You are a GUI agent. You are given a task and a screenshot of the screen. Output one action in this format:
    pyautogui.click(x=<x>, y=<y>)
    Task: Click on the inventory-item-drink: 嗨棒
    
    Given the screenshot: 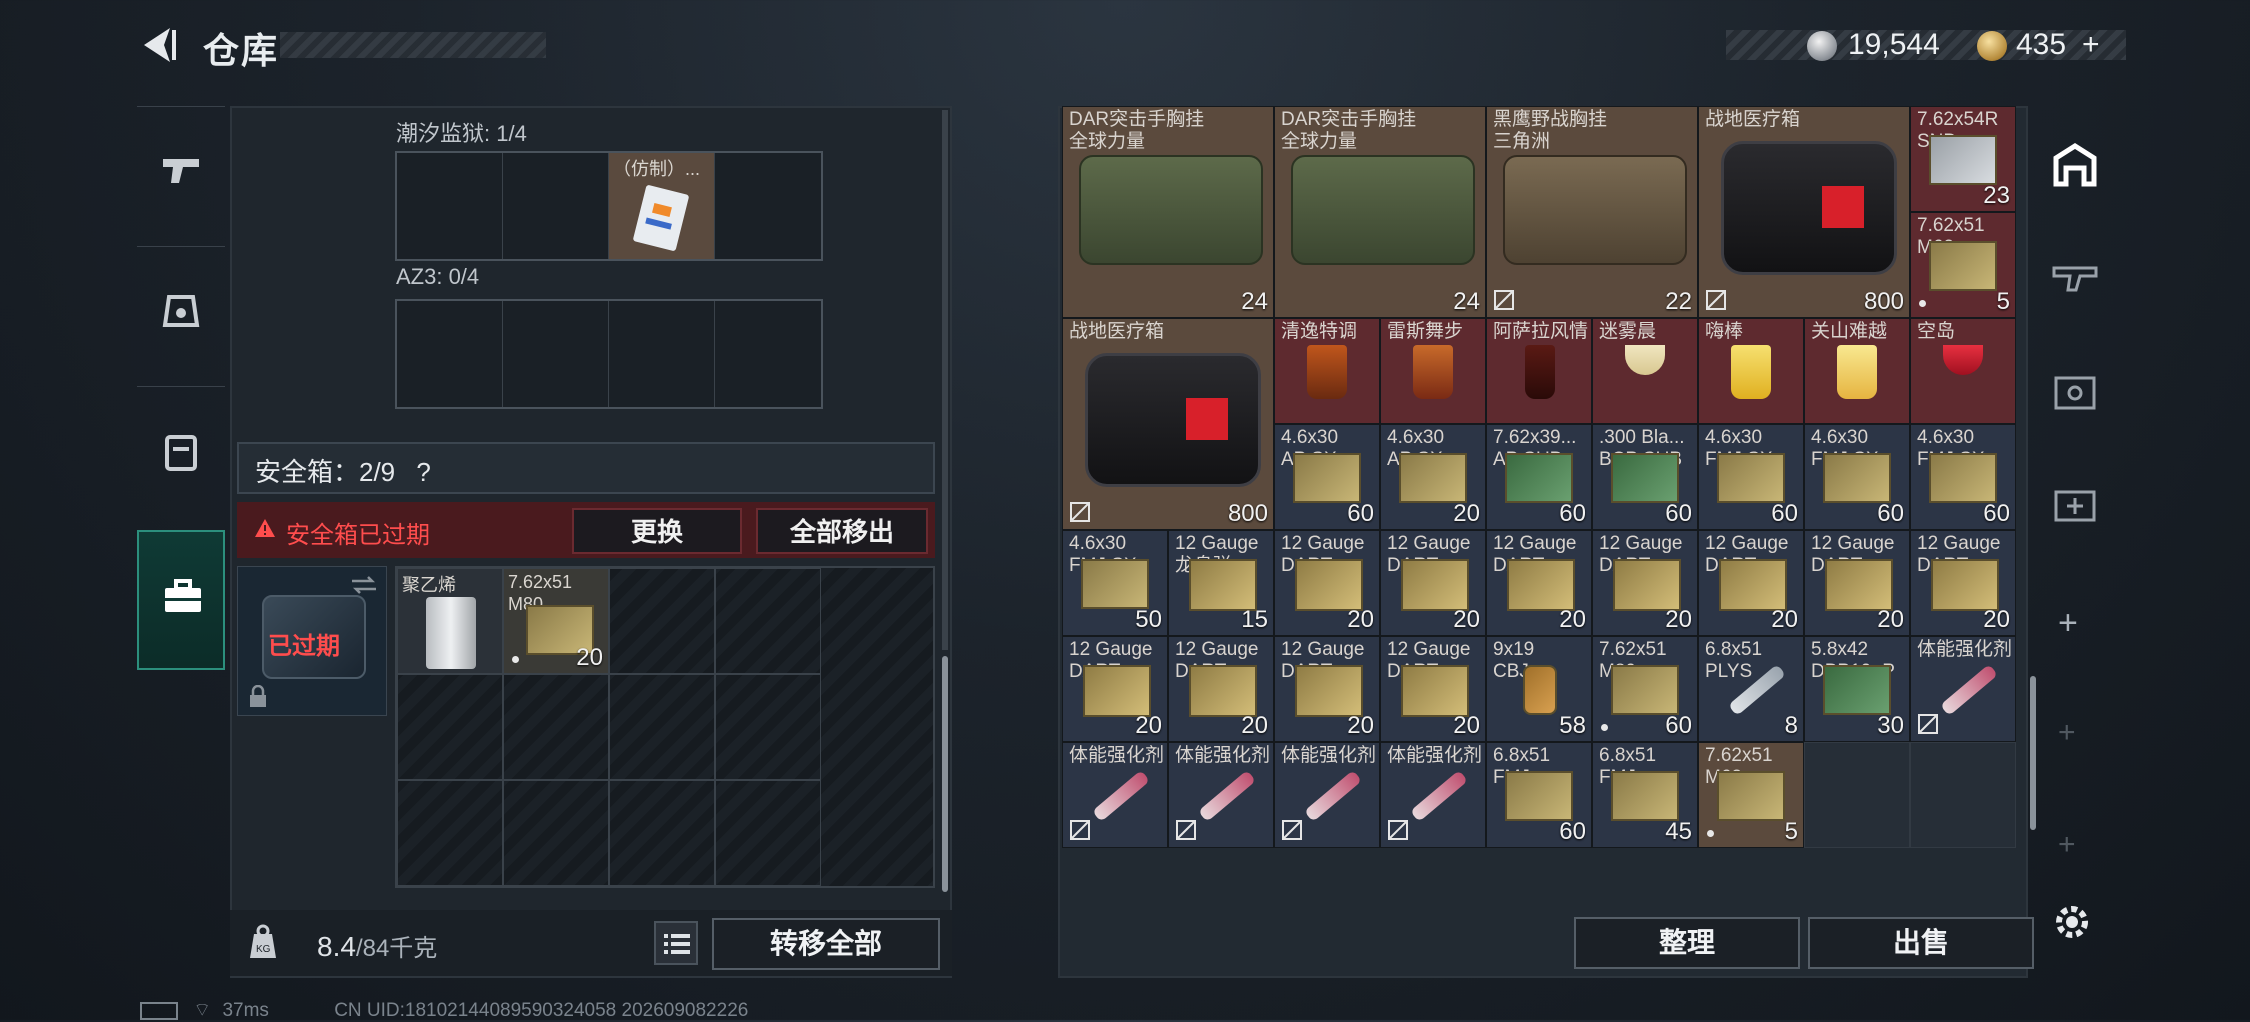 What is the action you would take?
    pyautogui.click(x=1751, y=371)
    